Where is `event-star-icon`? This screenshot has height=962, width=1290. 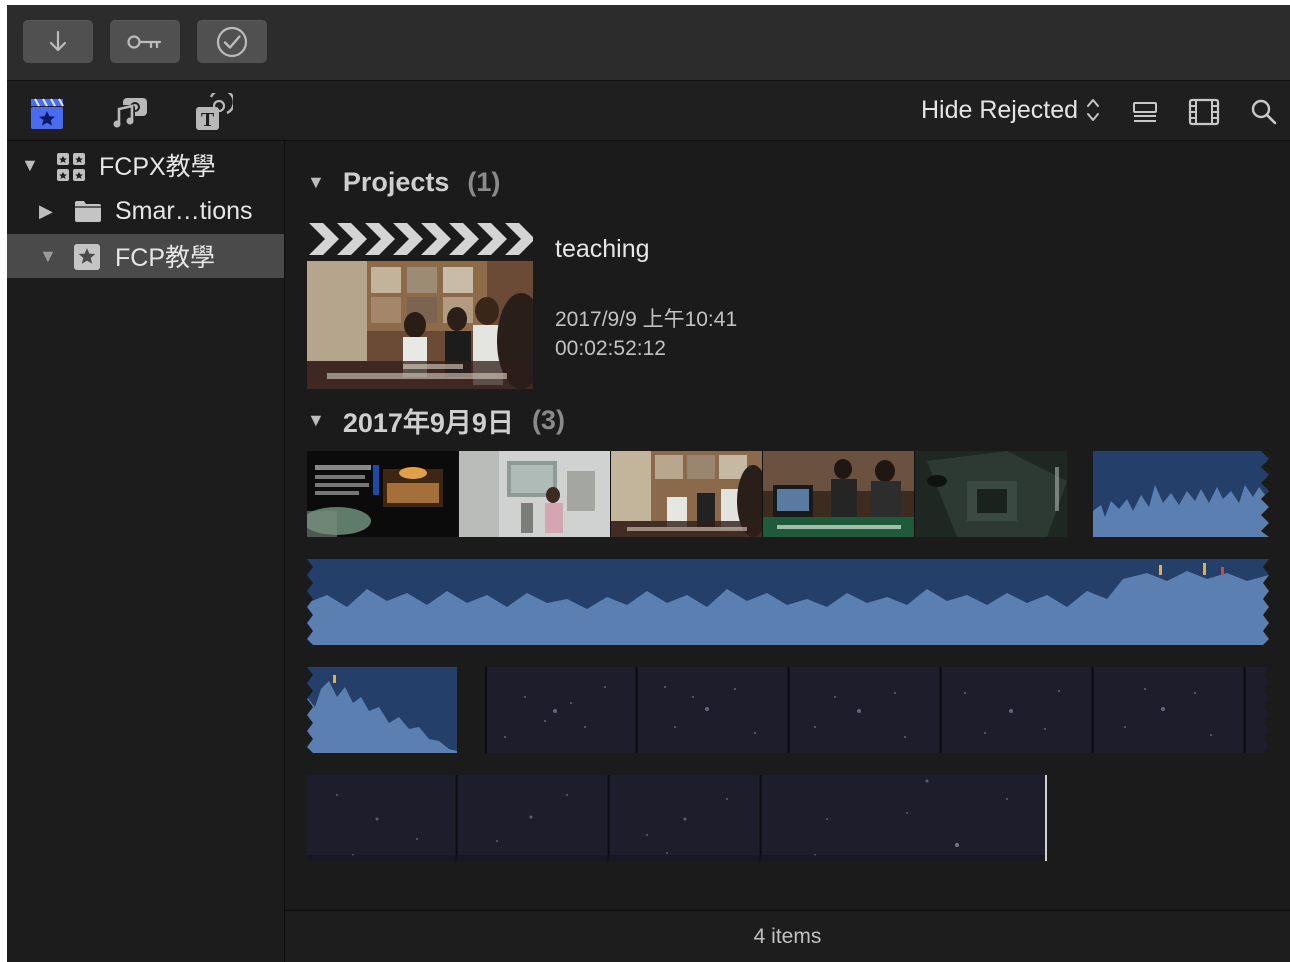
event-star-icon is located at coordinates (87, 257).